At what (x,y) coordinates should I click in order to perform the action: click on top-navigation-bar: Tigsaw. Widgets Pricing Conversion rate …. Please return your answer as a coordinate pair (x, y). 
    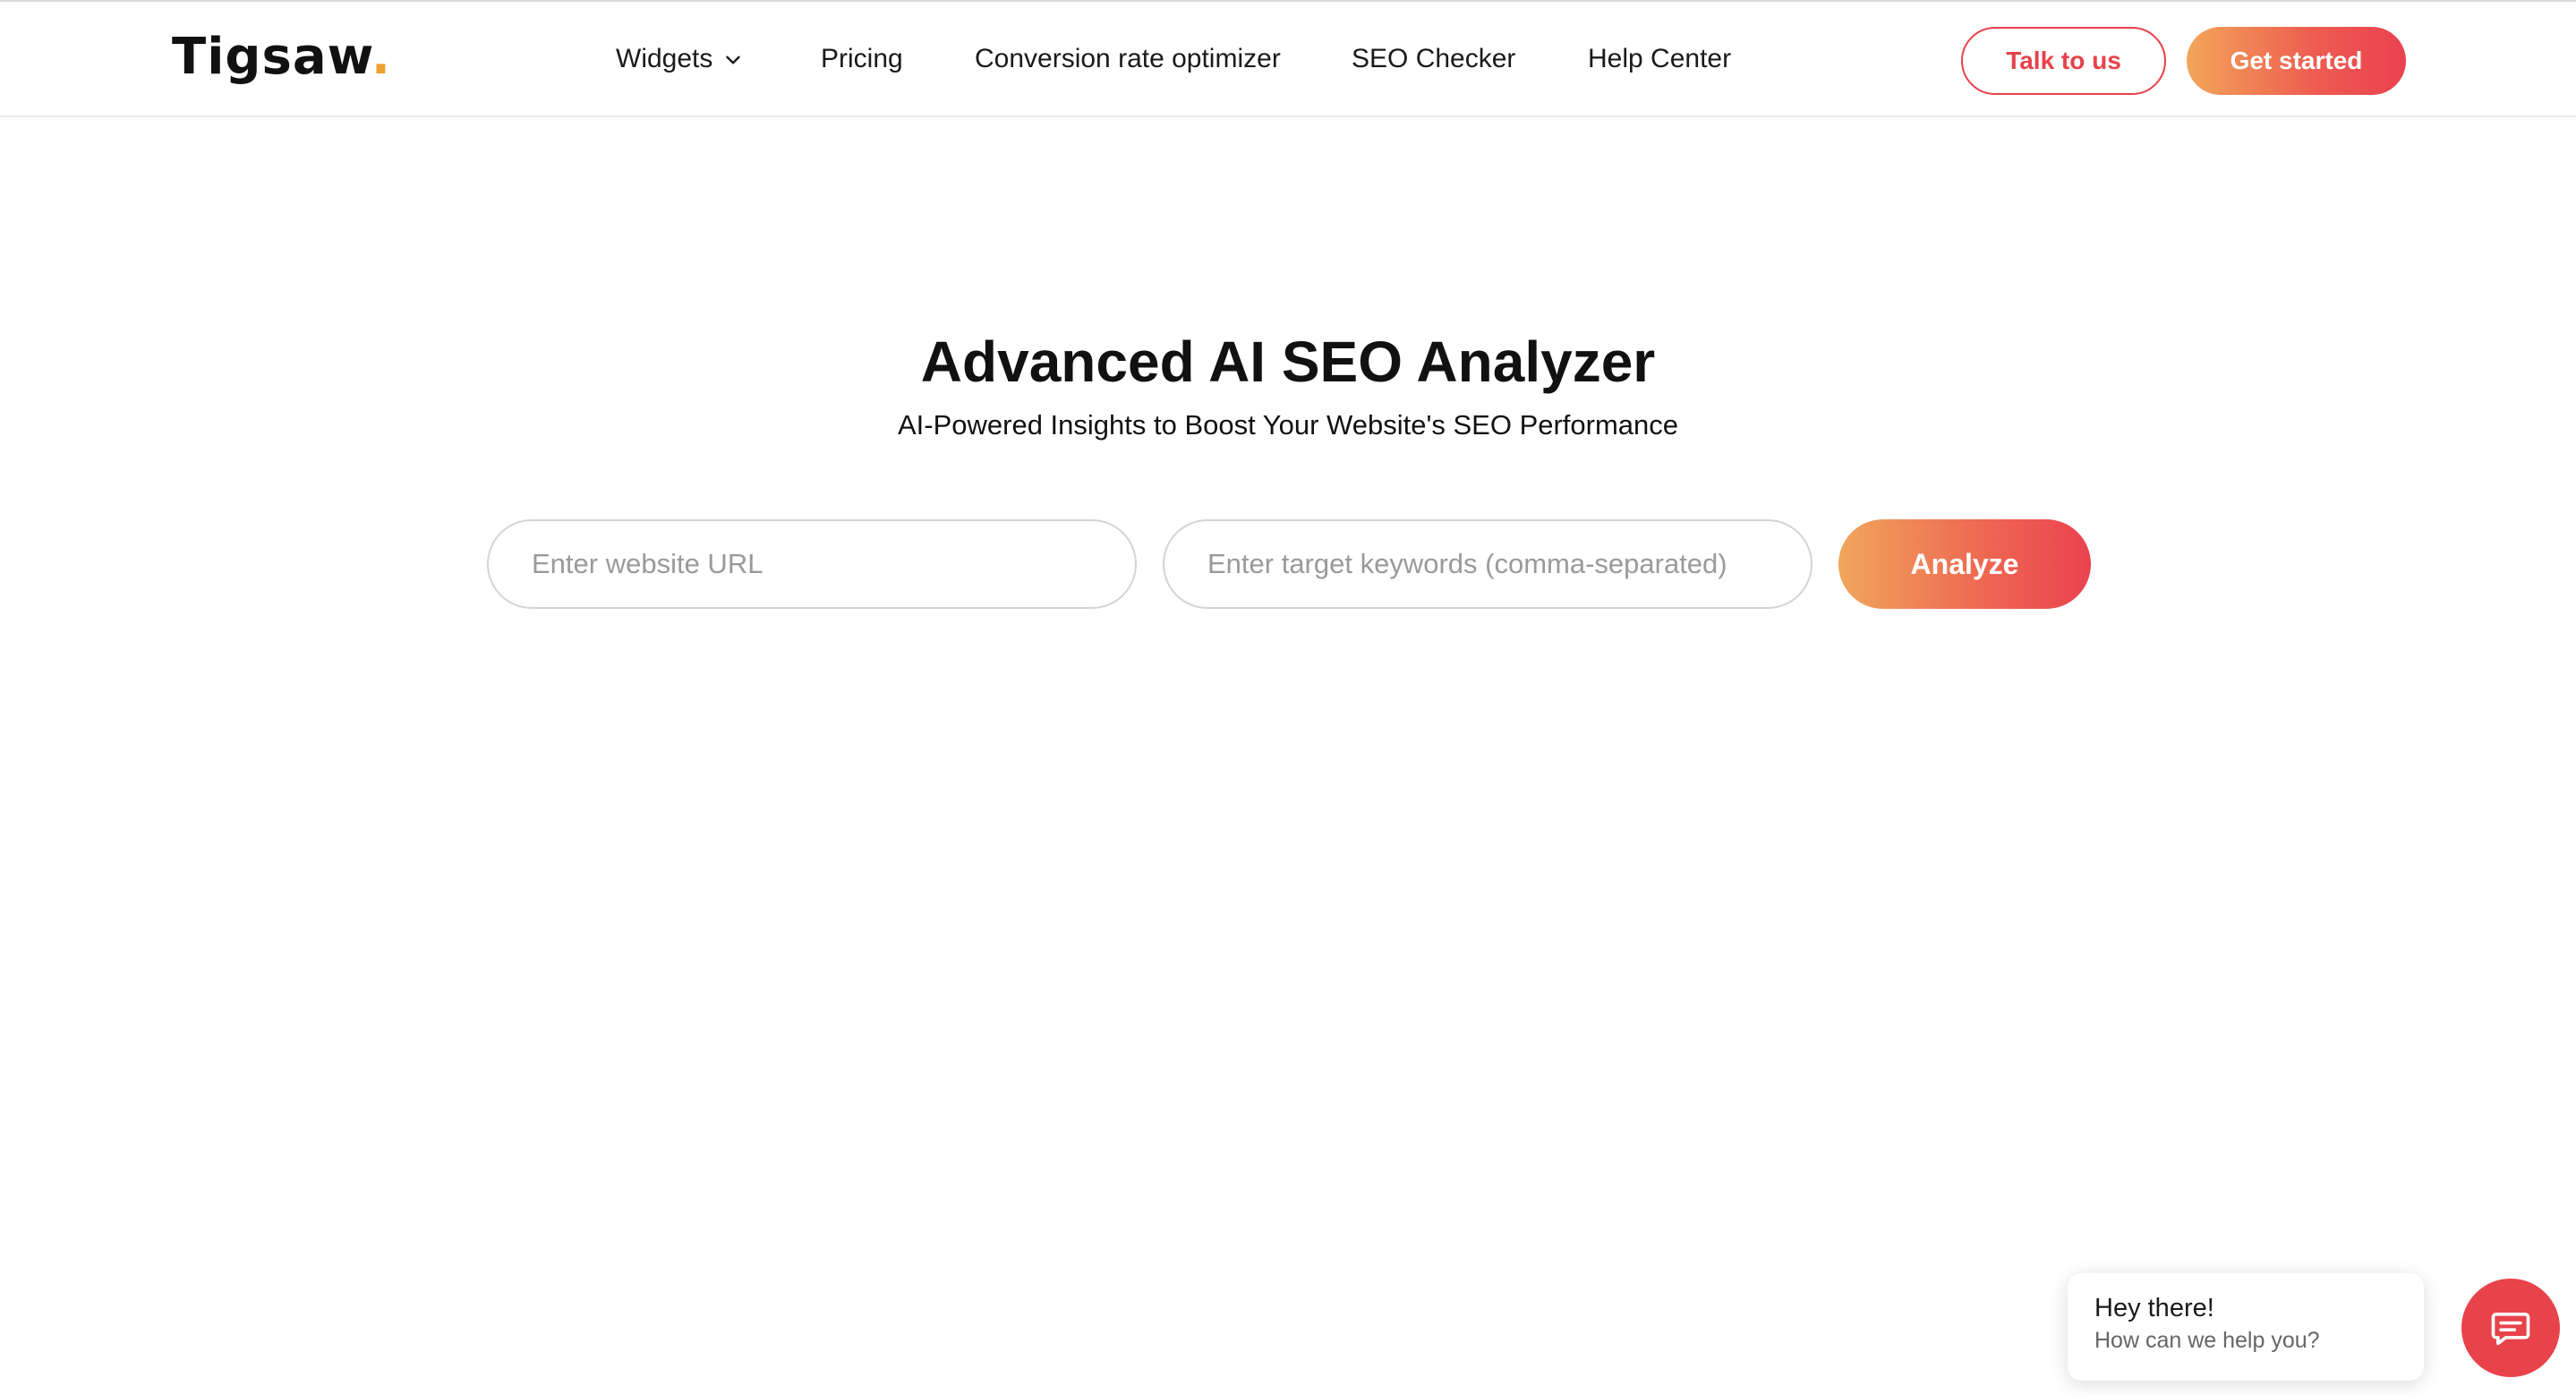
    Looking at the image, I should click on (1288, 59).